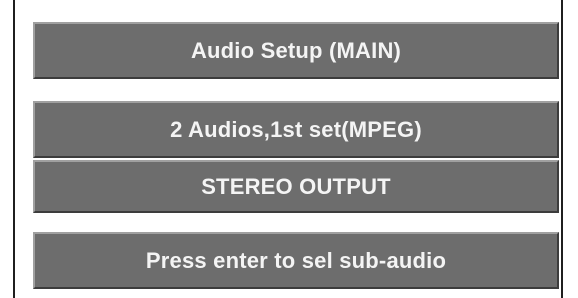  I want to click on sub-audio-hint-label: Press enter to sel sub-audio, so click(296, 260).